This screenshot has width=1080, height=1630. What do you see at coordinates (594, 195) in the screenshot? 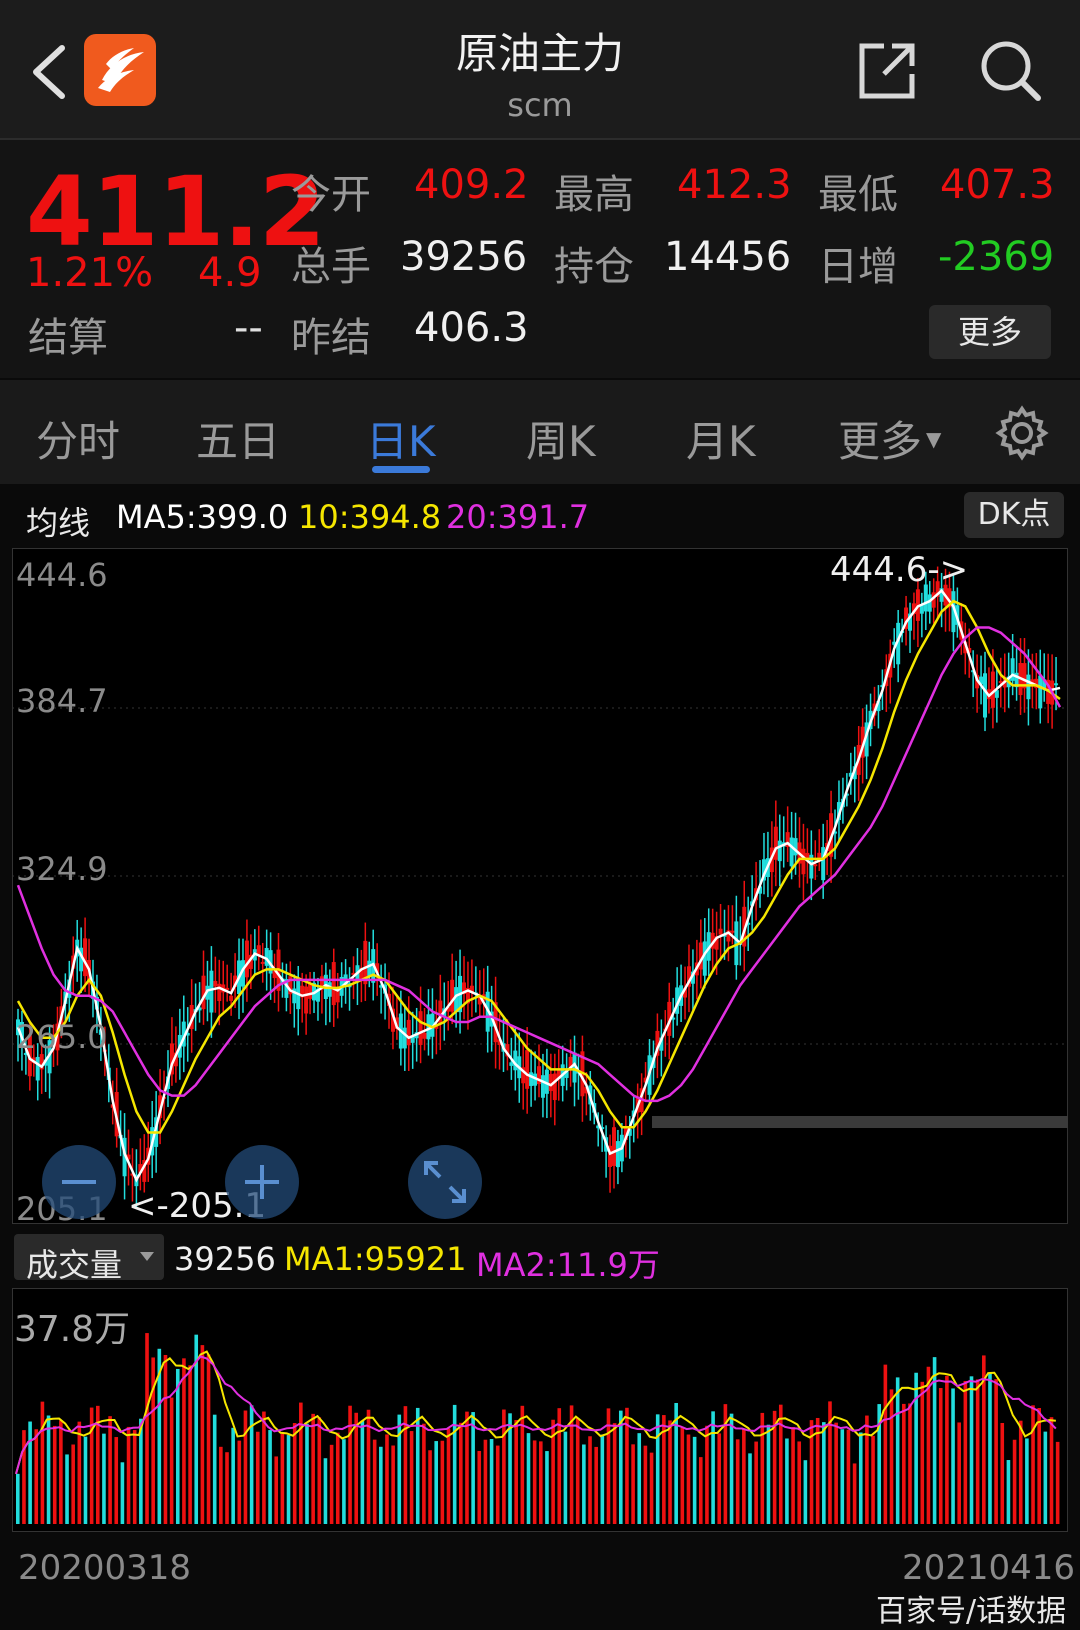
I see `high-label: 最高` at bounding box center [594, 195].